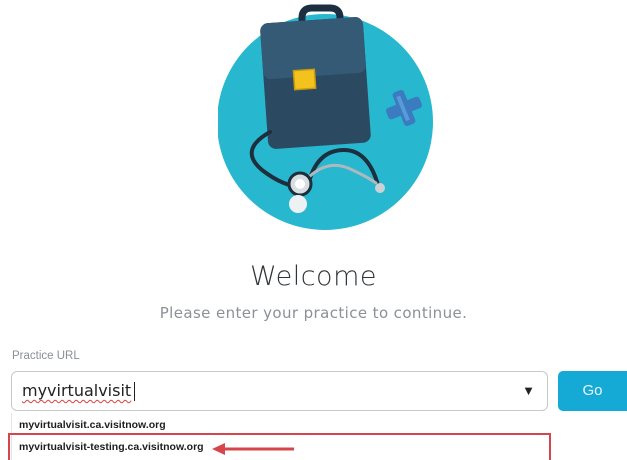 The width and height of the screenshot is (627, 460). What do you see at coordinates (134, 391) in the screenshot?
I see `text-cursor` at bounding box center [134, 391].